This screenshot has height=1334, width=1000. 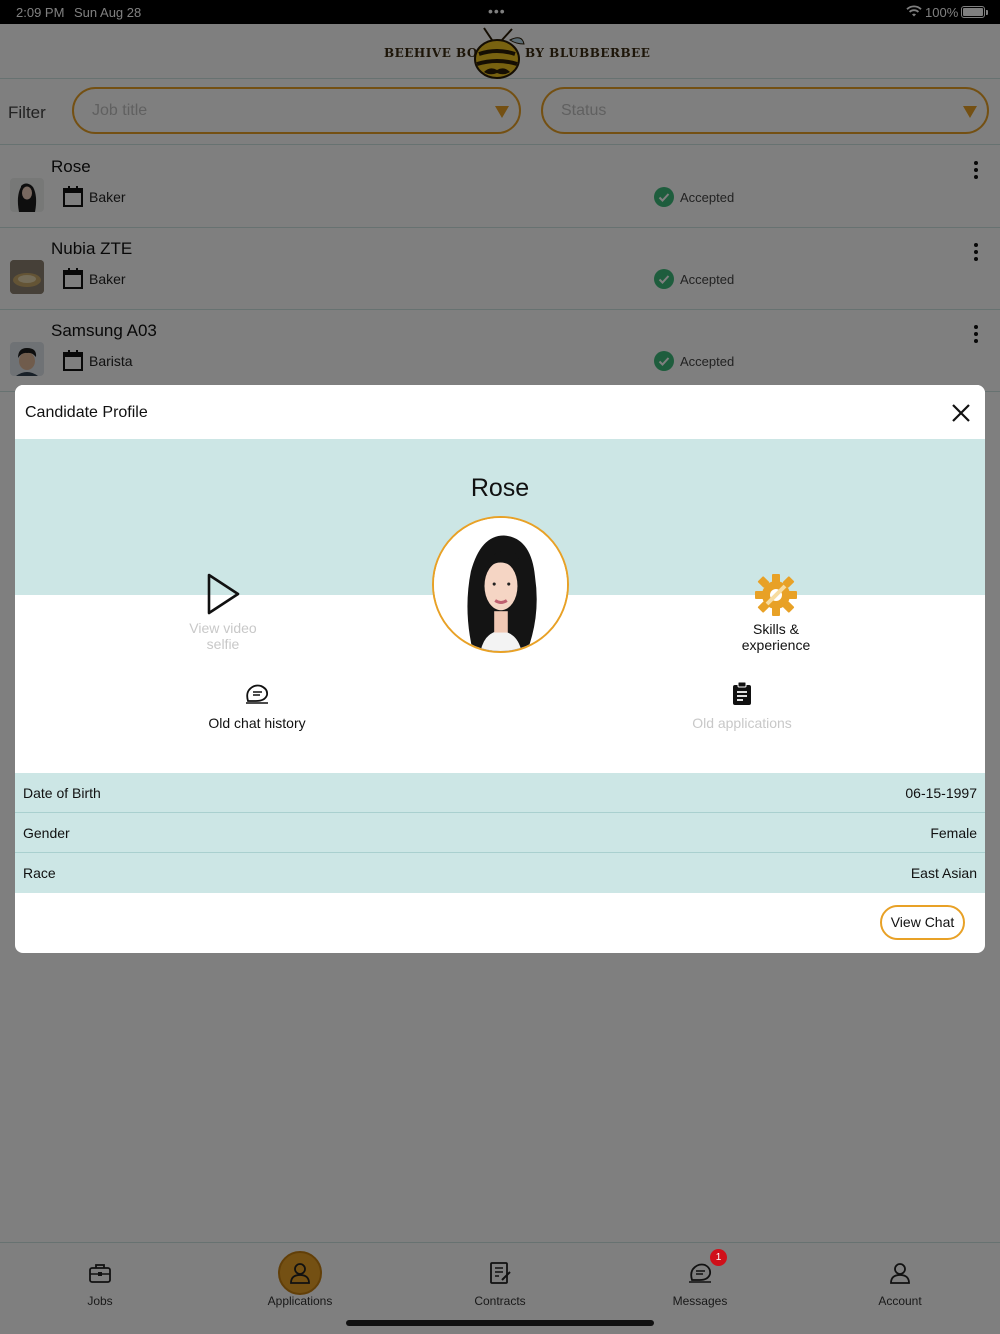 What do you see at coordinates (742, 706) in the screenshot?
I see `old-applications-button: Old applications` at bounding box center [742, 706].